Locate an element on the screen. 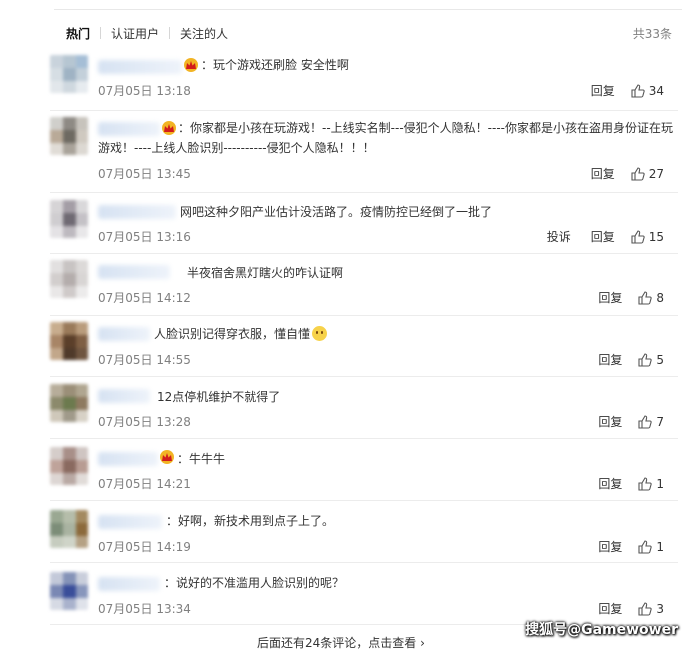 The height and width of the screenshot is (651, 692). like-button: 8 is located at coordinates (651, 298).